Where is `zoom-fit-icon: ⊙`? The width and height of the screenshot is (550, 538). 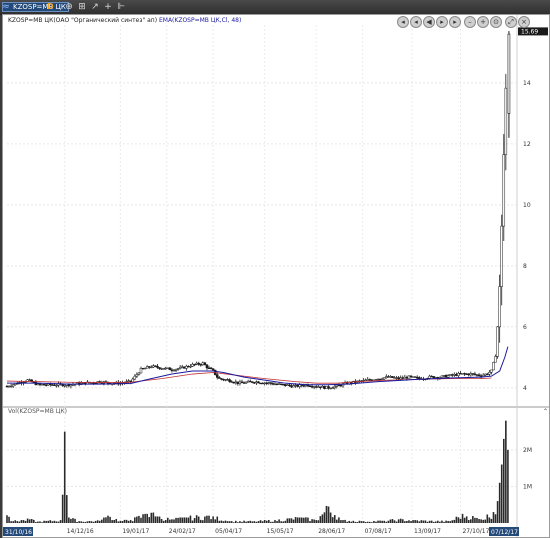 zoom-fit-icon: ⊙ is located at coordinates (496, 22).